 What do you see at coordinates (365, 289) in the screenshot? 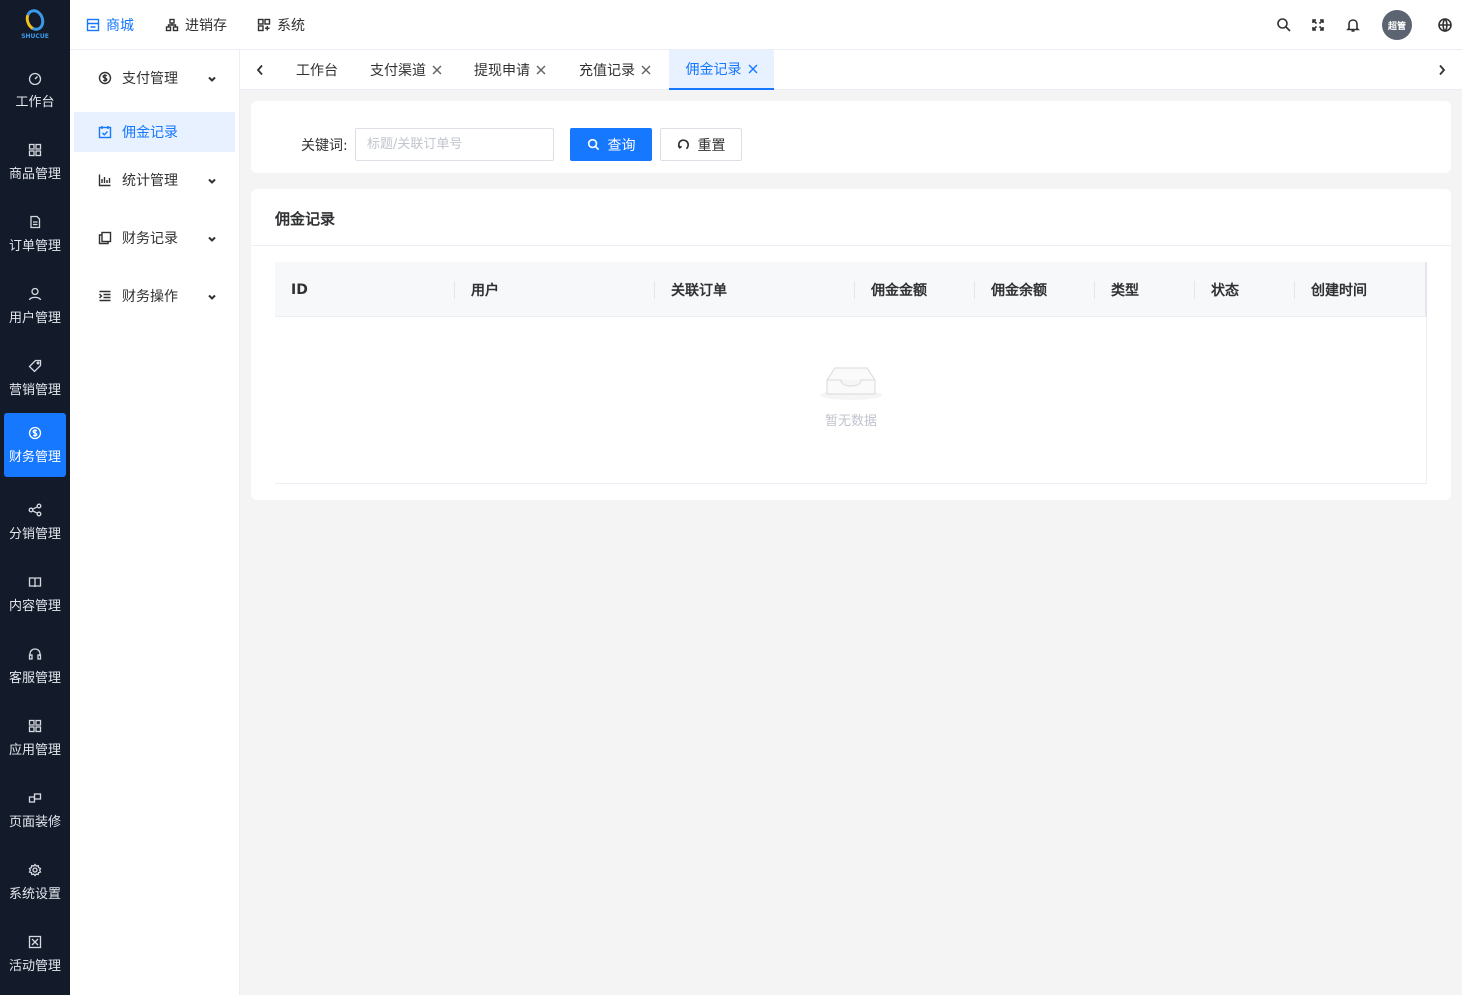
I see `column-header-id: ID` at bounding box center [365, 289].